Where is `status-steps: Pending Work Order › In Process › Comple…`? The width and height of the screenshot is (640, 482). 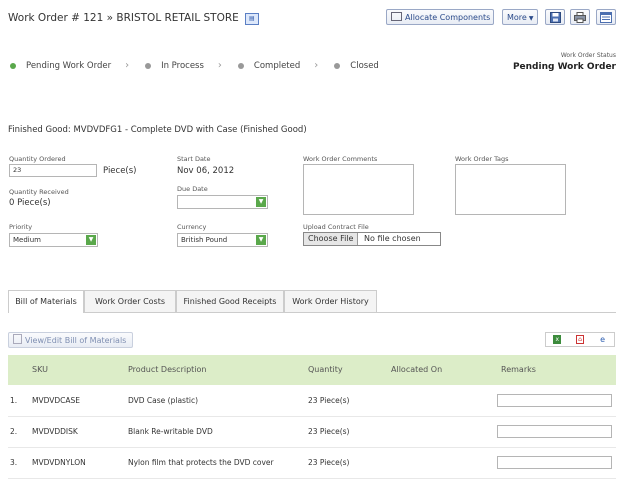 status-steps: Pending Work Order › In Process › Comple… is located at coordinates (194, 65).